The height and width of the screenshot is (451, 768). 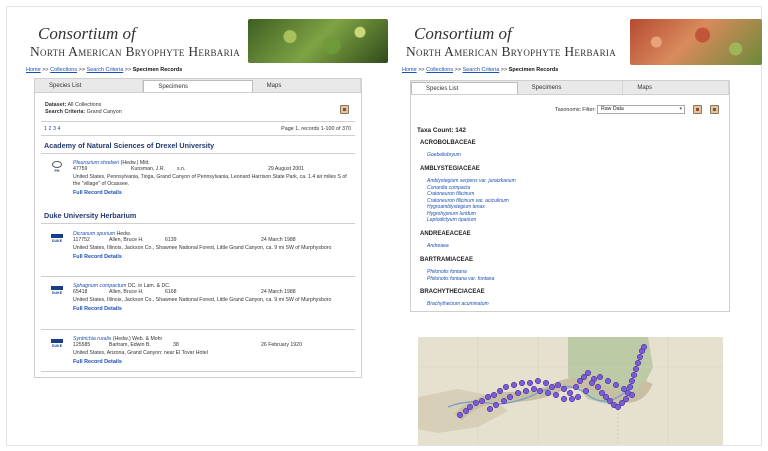 I want to click on family-heading: AMBLYSTEGIACEAE, so click(x=450, y=169).